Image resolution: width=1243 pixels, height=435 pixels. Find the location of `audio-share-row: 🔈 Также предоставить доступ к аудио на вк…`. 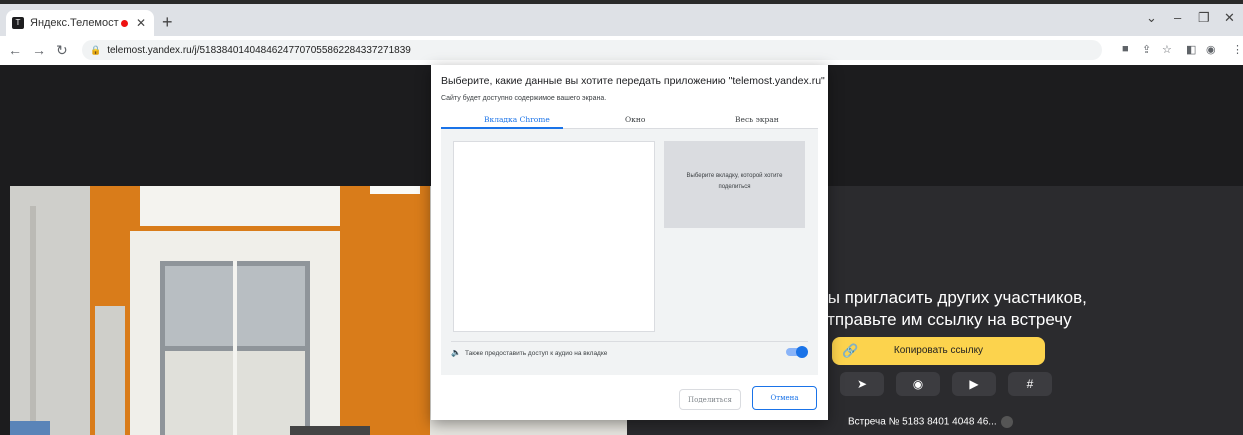

audio-share-row: 🔈 Также предоставить доступ к аудио на вк… is located at coordinates (629, 352).